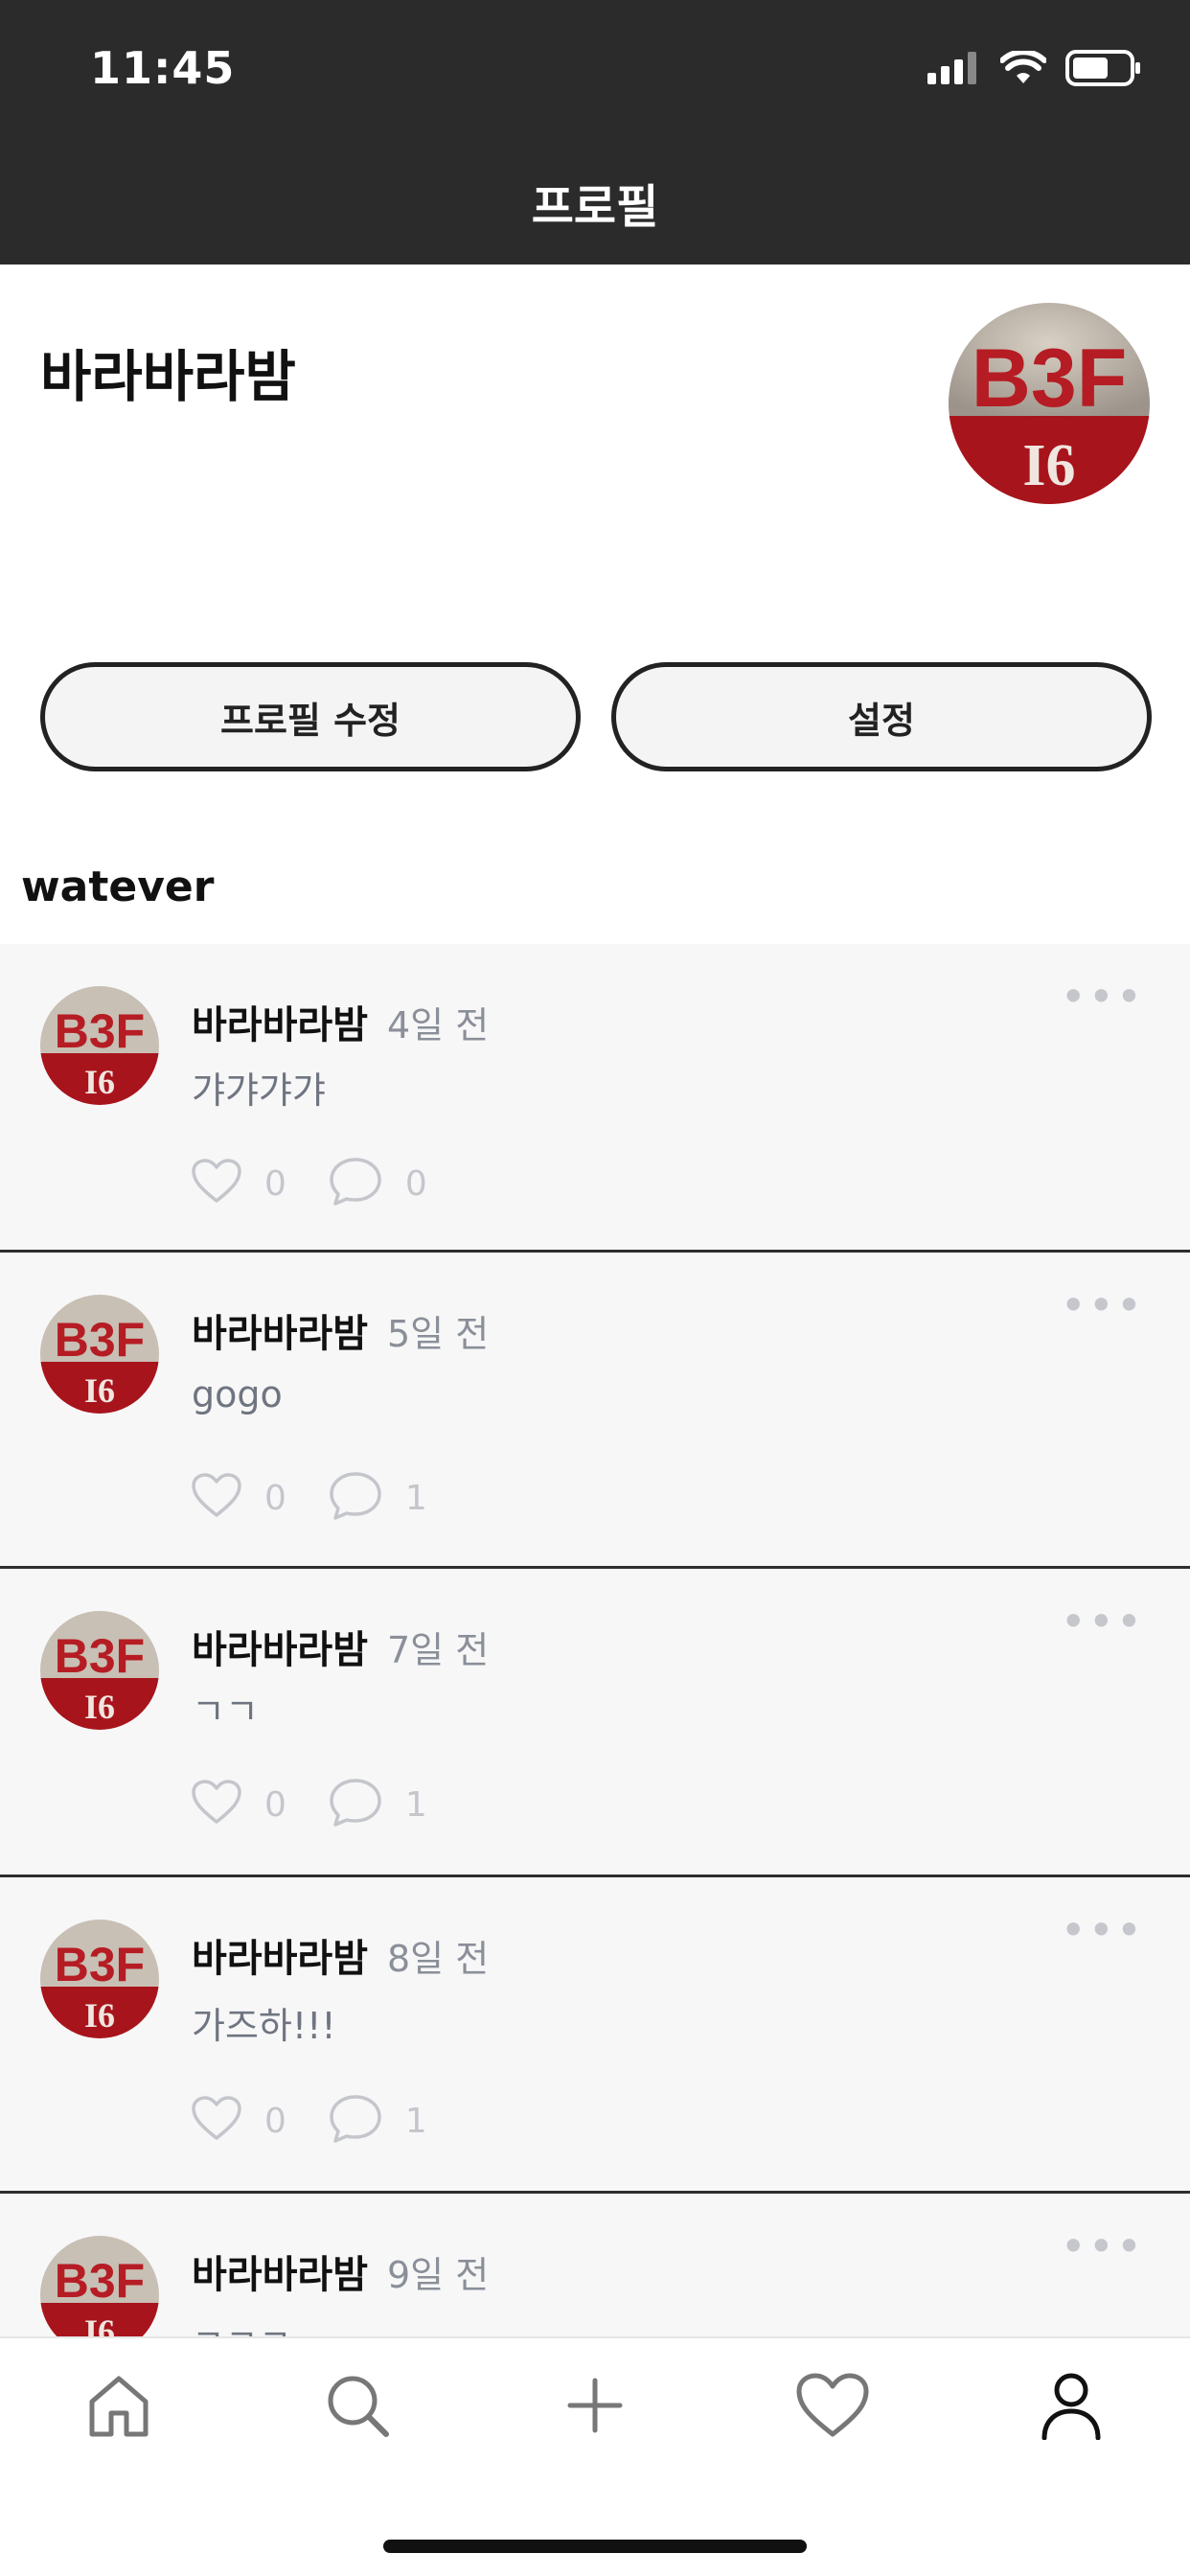 This screenshot has width=1190, height=2576. What do you see at coordinates (595, 2265) in the screenshot?
I see `post-item: B3F I6 바라바라밤 9일 전 ㄱㄱㄱ •••` at bounding box center [595, 2265].